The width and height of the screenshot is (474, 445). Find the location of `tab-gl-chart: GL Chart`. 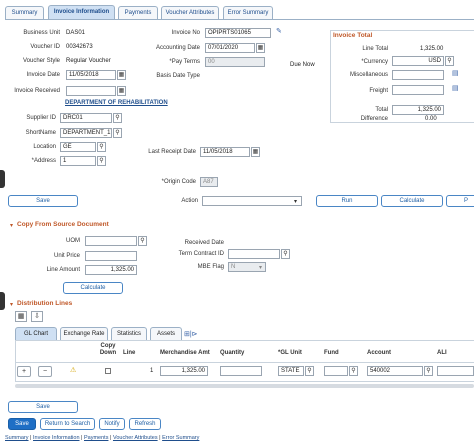

tab-gl-chart: GL Chart is located at coordinates (36, 333).